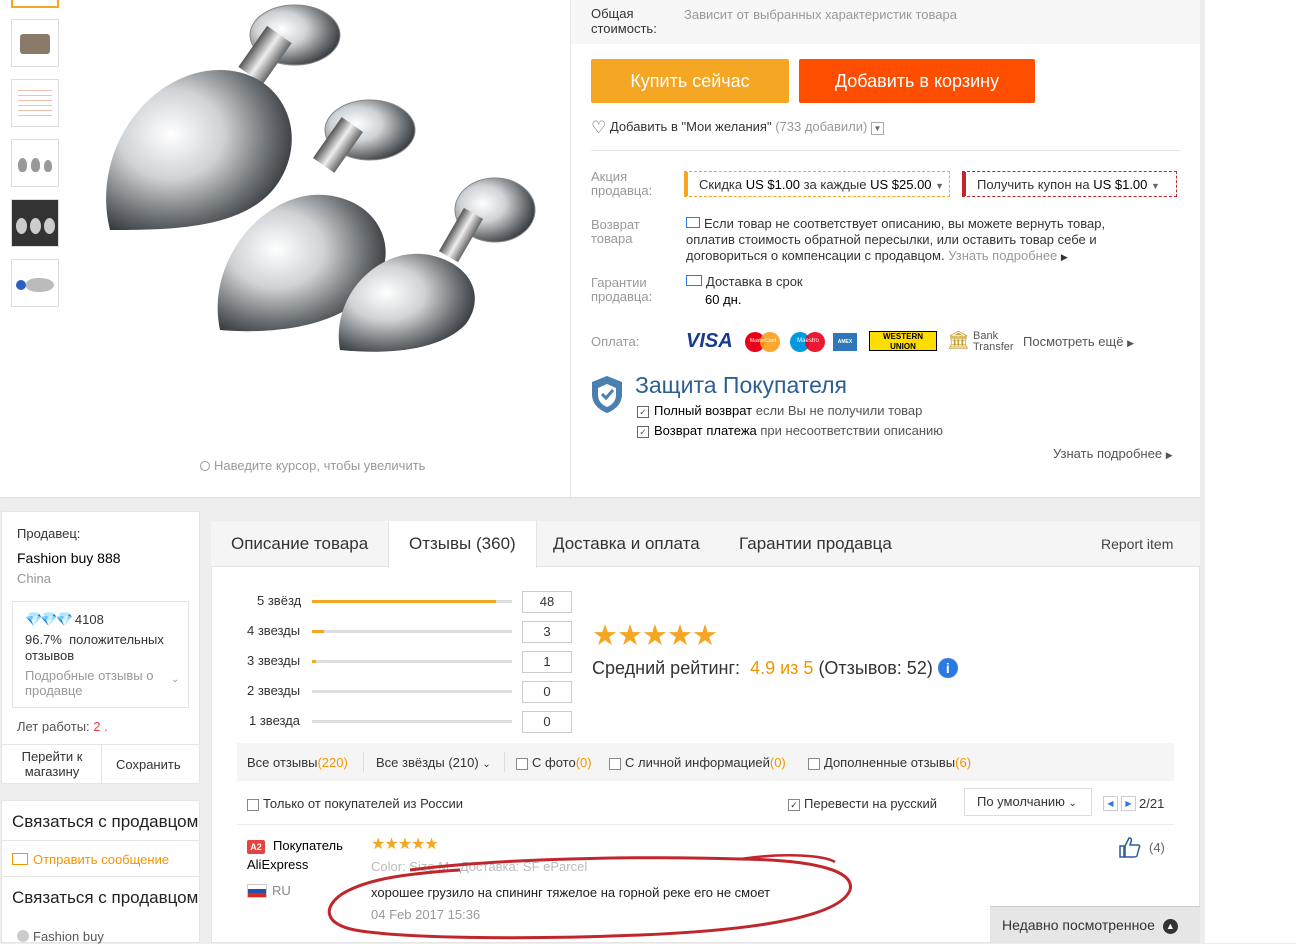  Describe the element at coordinates (273, 660) in the screenshot. I see `rating-row-label: 3 звезды` at that location.